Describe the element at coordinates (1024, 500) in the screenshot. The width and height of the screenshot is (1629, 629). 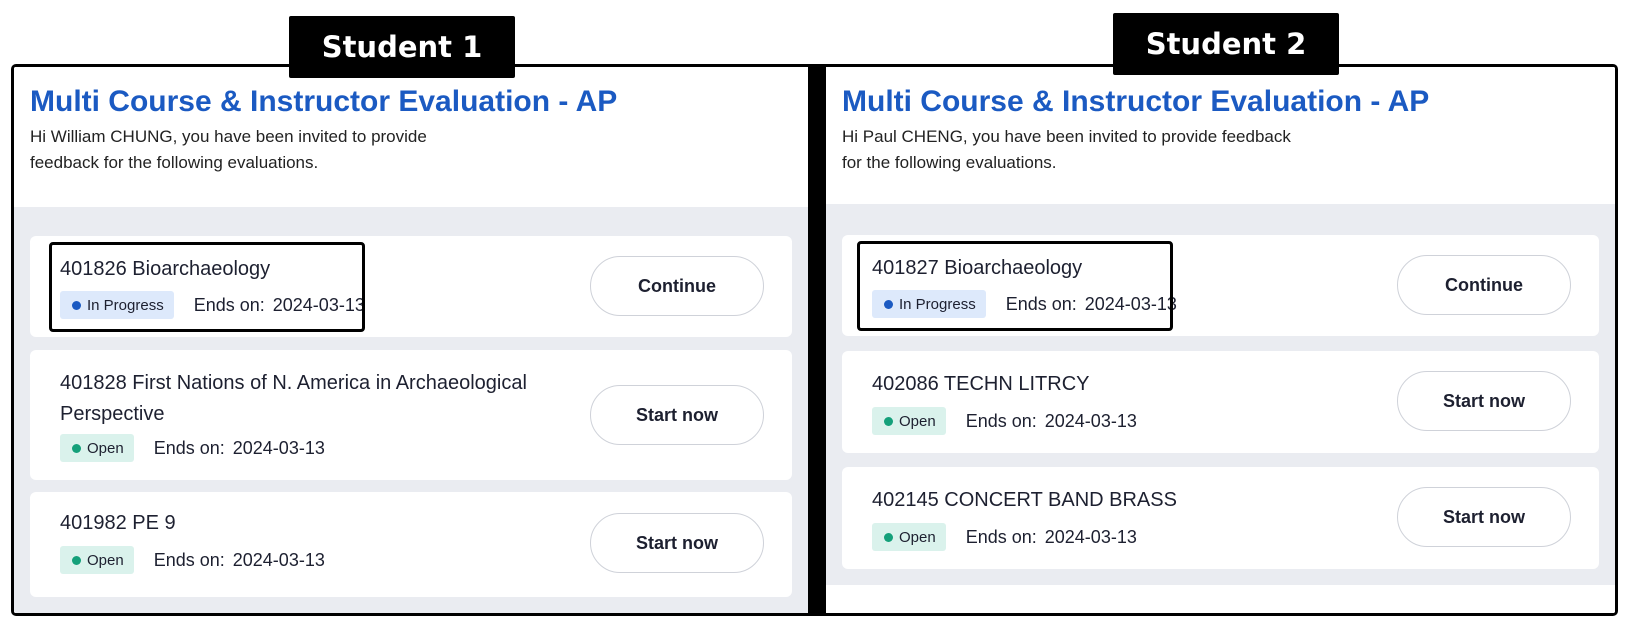
I see `course-name: 402145 CONCERT BAND BRASS` at that location.